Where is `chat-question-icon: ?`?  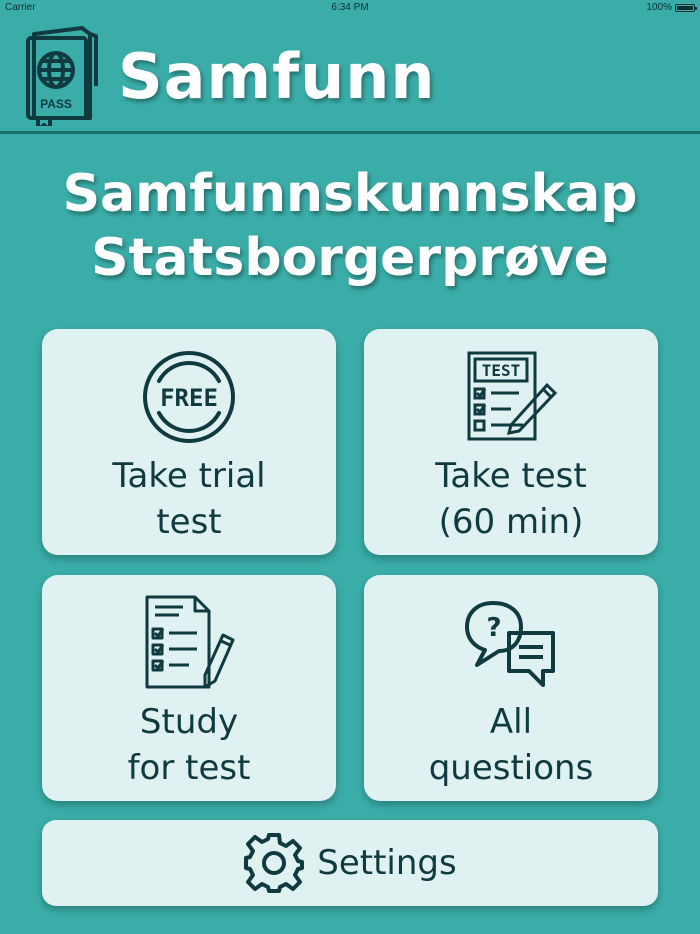 chat-question-icon: ? is located at coordinates (510, 644).